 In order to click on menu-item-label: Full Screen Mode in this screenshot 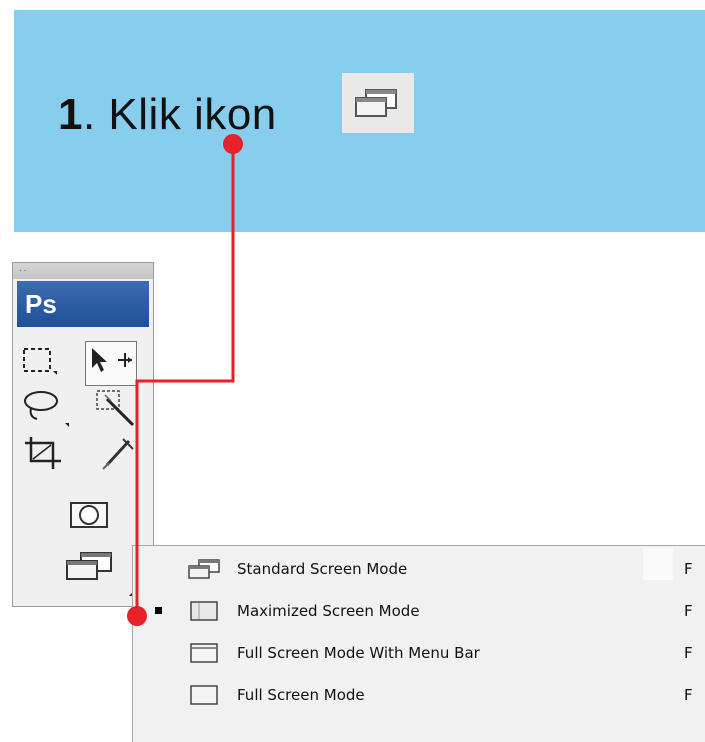, I will do `click(301, 695)`.